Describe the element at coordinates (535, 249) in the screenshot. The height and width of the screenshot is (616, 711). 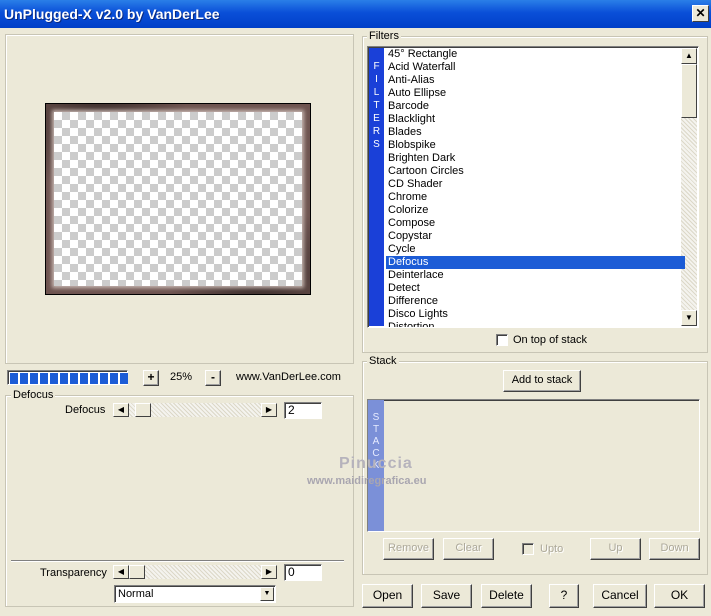
I see `filter-list-item: Cycle` at that location.